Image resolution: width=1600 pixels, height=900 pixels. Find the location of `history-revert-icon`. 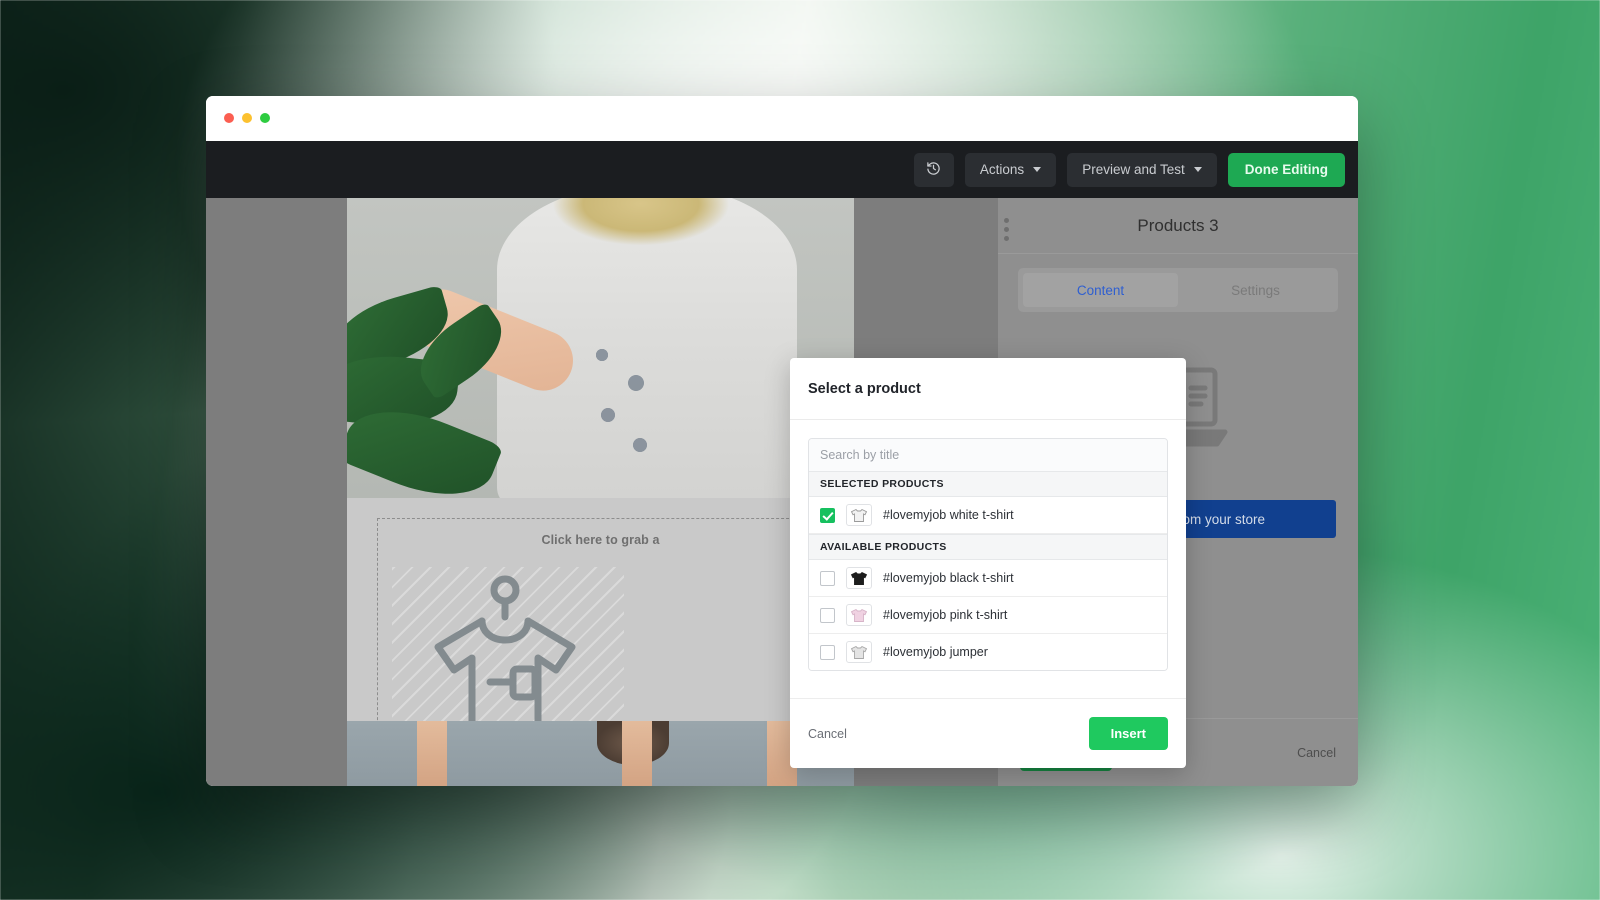

history-revert-icon is located at coordinates (933, 170).